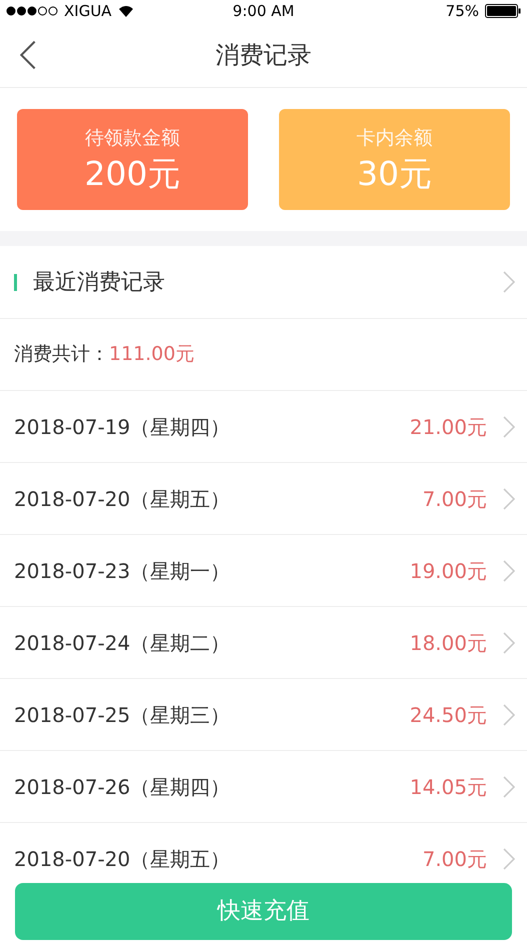 The width and height of the screenshot is (527, 947). I want to click on wifi-icon, so click(126, 11).